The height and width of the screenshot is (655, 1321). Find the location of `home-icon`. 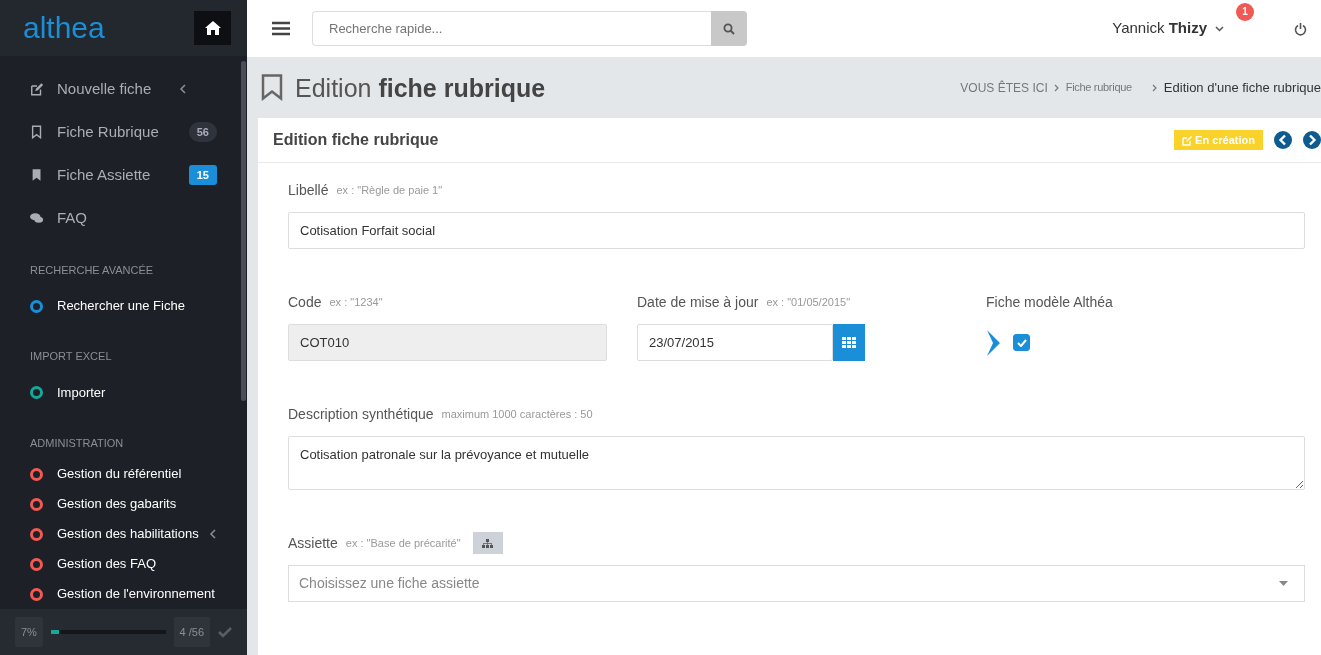

home-icon is located at coordinates (212, 27).